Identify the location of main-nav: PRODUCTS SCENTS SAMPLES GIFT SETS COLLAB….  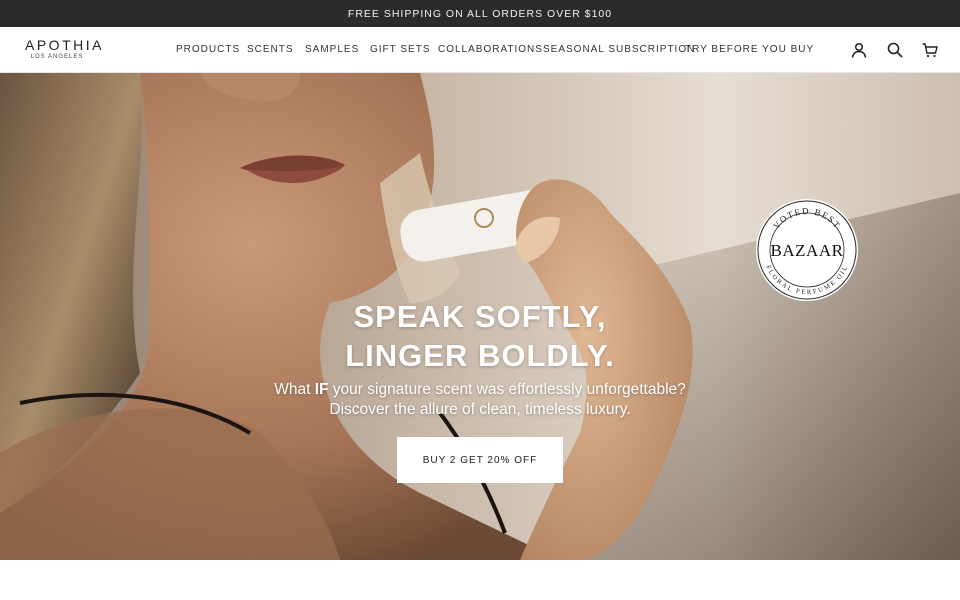
(480, 50).